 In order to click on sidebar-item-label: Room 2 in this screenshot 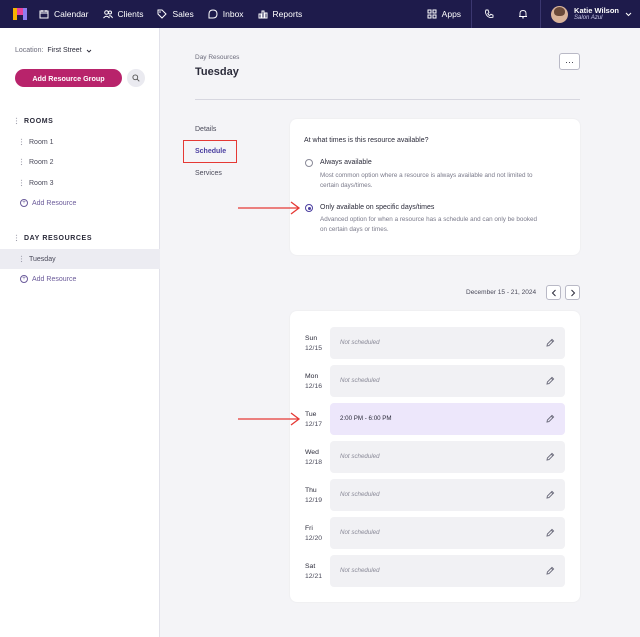, I will do `click(41, 162)`.